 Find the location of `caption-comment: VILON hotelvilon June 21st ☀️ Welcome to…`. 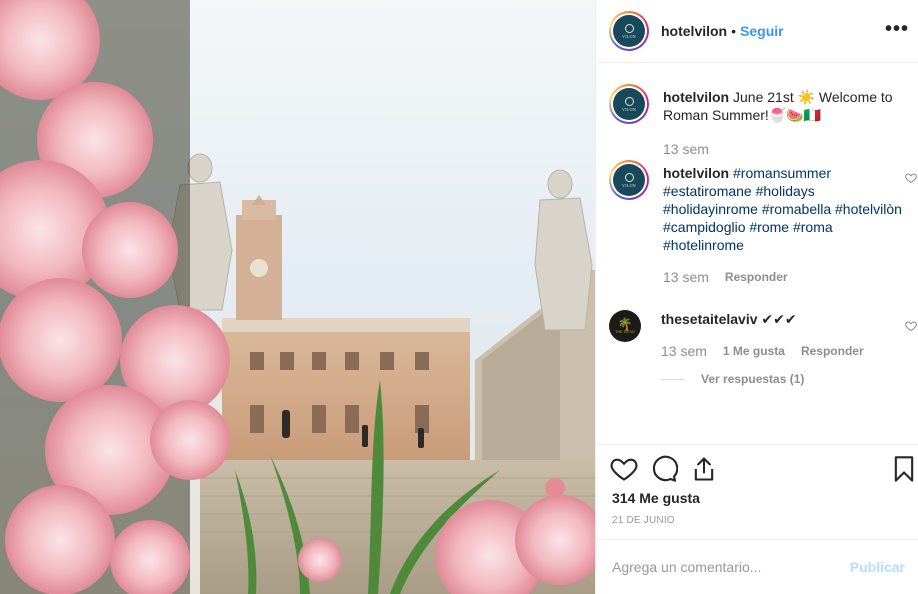

caption-comment: VILON hotelvilon June 21st ☀️ Welcome to… is located at coordinates (759, 121).